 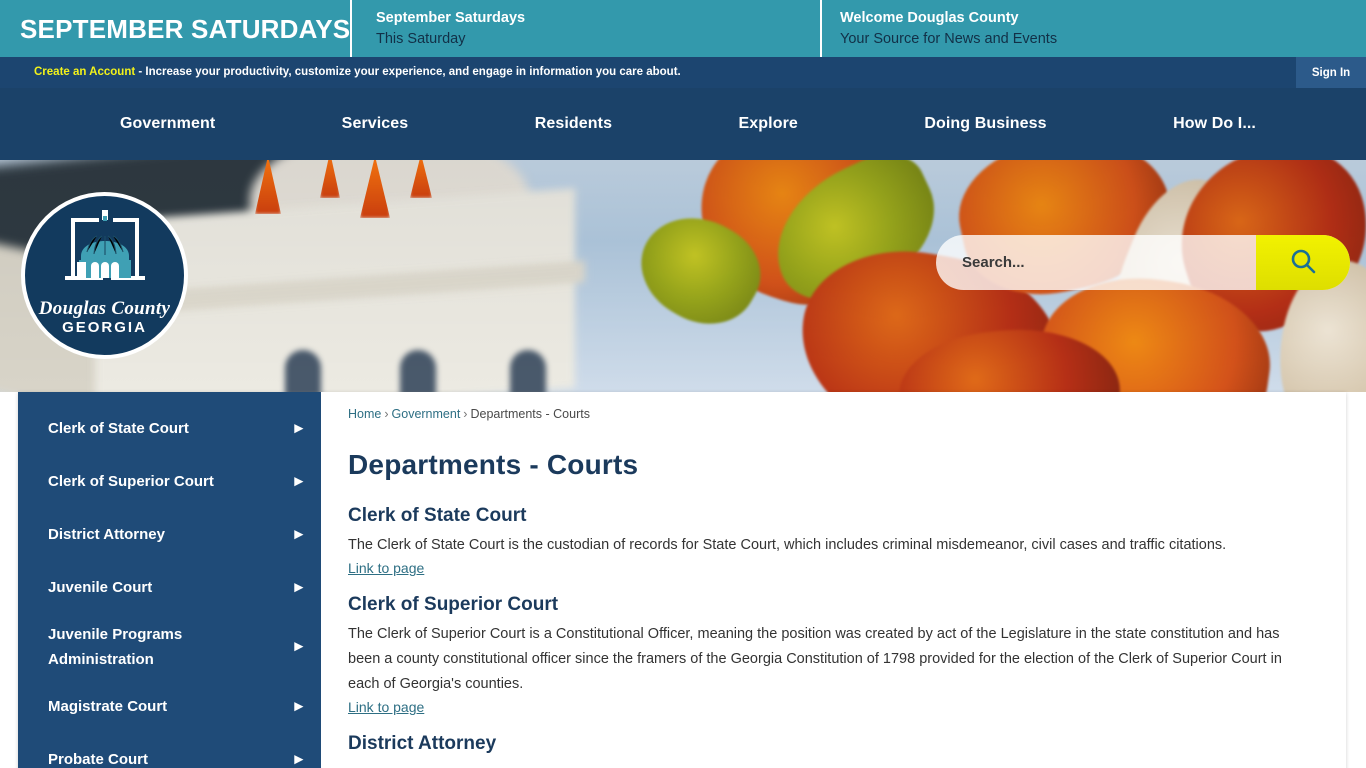 What do you see at coordinates (100, 587) in the screenshot?
I see `sidebar-item-label: Juvenile Court` at bounding box center [100, 587].